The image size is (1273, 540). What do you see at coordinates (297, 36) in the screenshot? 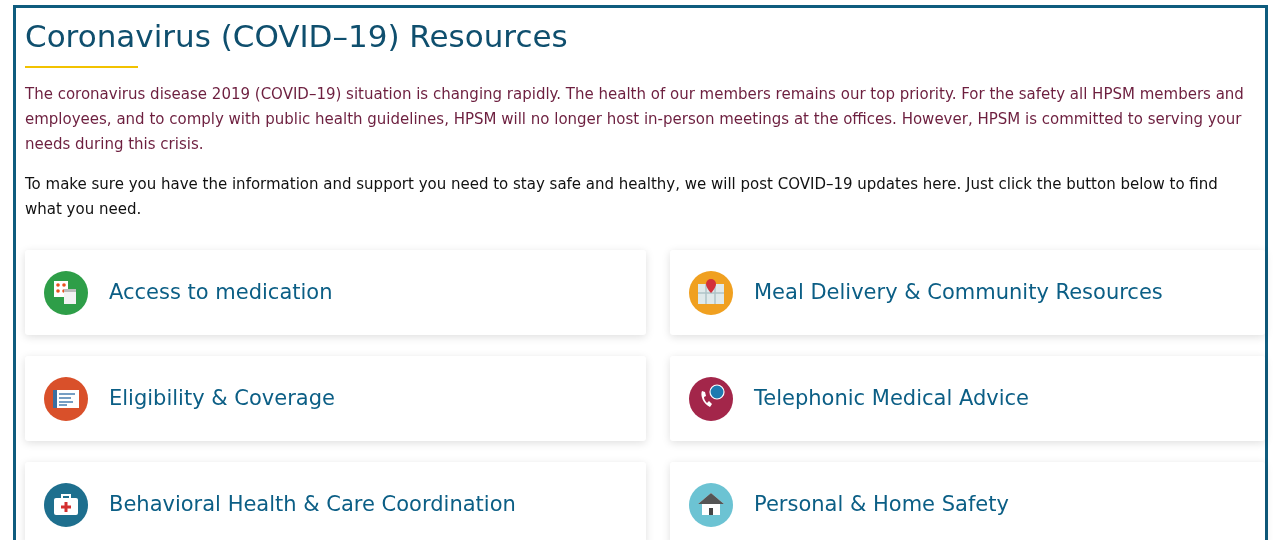
I see `page-title: Coronavirus (COVID–19) Resources` at bounding box center [297, 36].